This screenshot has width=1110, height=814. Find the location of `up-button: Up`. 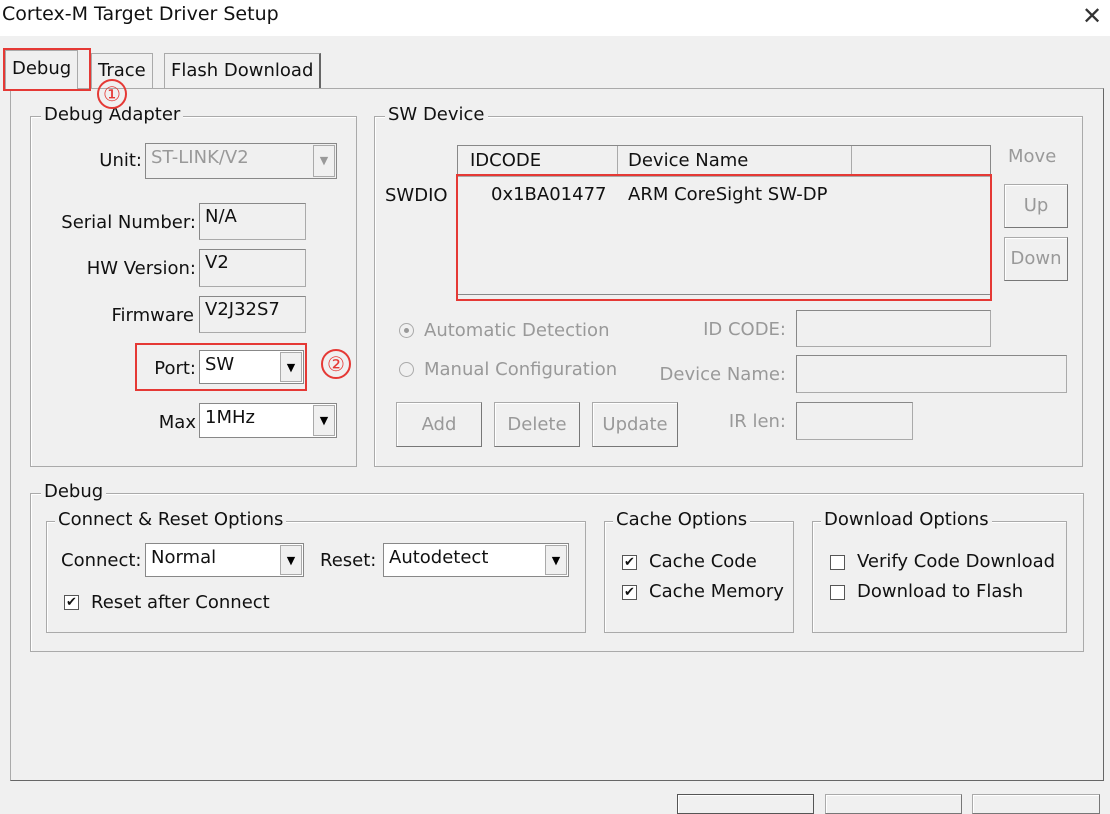

up-button: Up is located at coordinates (1036, 206).